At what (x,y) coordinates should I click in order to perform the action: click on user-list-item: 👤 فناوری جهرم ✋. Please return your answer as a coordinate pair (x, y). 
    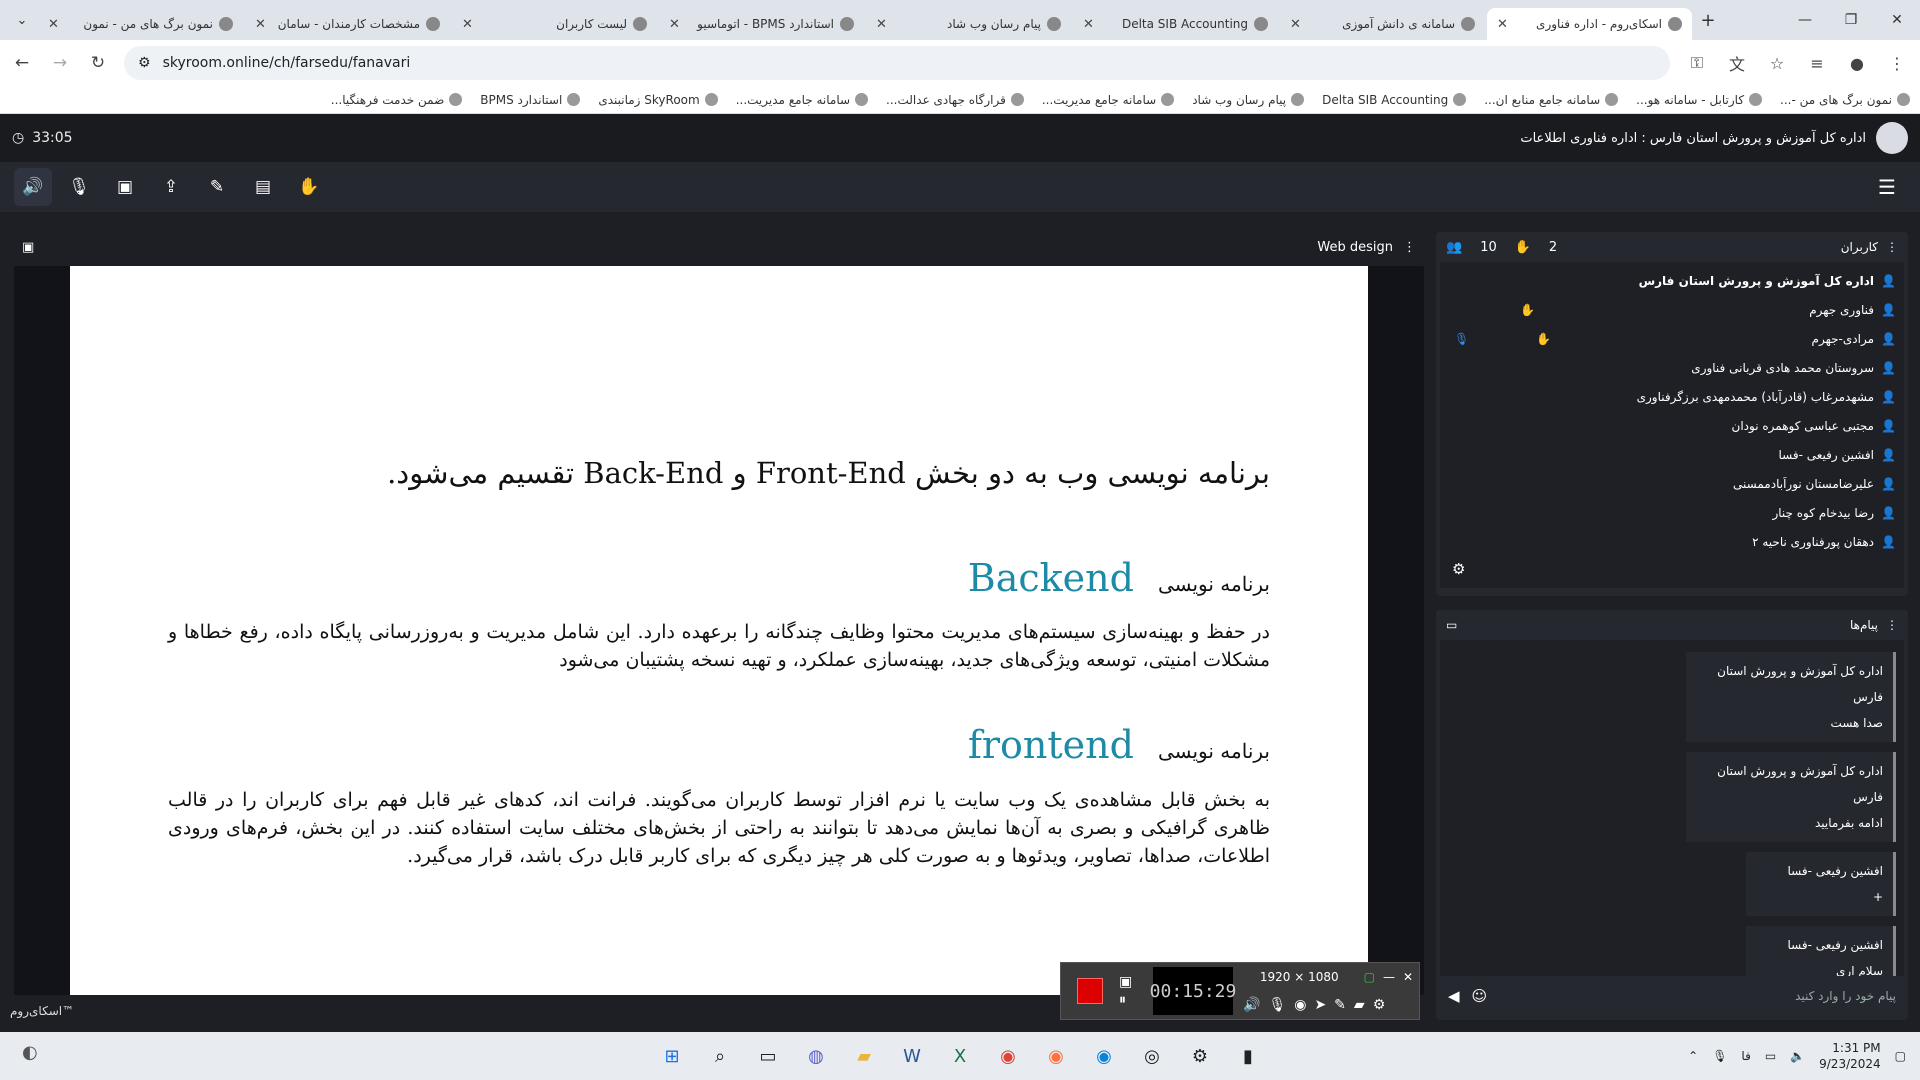
    Looking at the image, I should click on (1672, 309).